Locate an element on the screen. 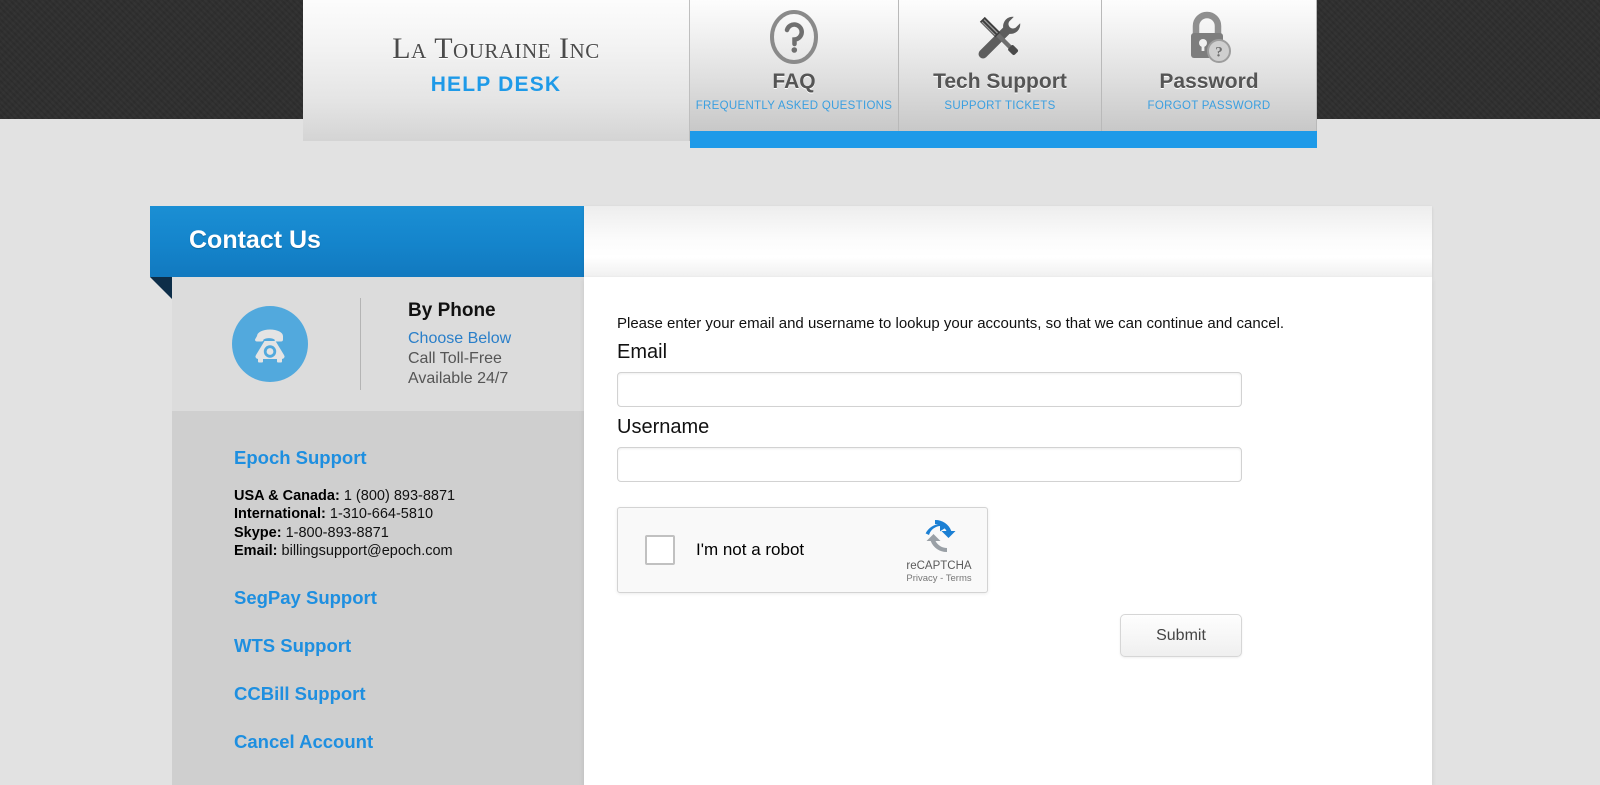 This screenshot has width=1600, height=785. by-phone-heading: By Phone is located at coordinates (452, 310).